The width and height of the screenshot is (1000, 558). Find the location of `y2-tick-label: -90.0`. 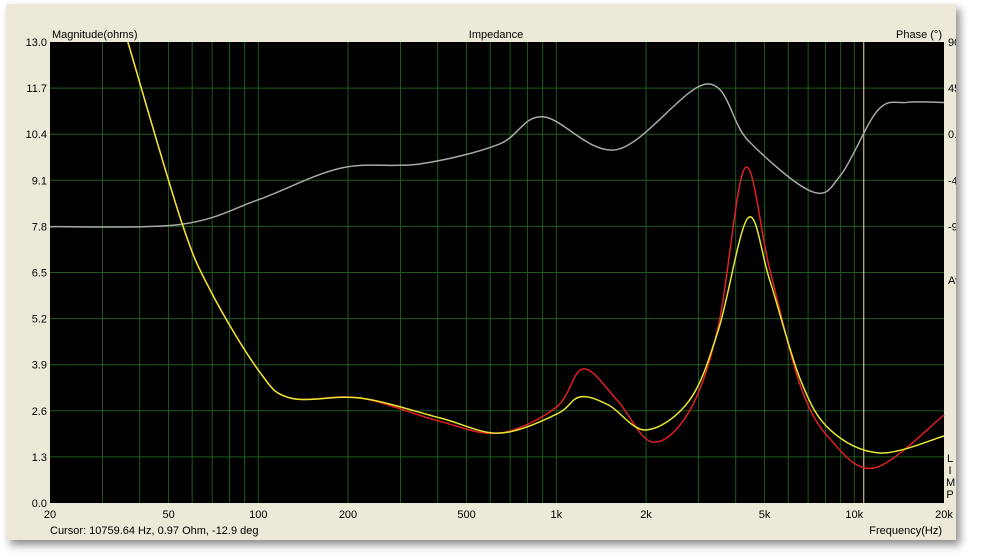

y2-tick-label: -90.0 is located at coordinates (952, 227).